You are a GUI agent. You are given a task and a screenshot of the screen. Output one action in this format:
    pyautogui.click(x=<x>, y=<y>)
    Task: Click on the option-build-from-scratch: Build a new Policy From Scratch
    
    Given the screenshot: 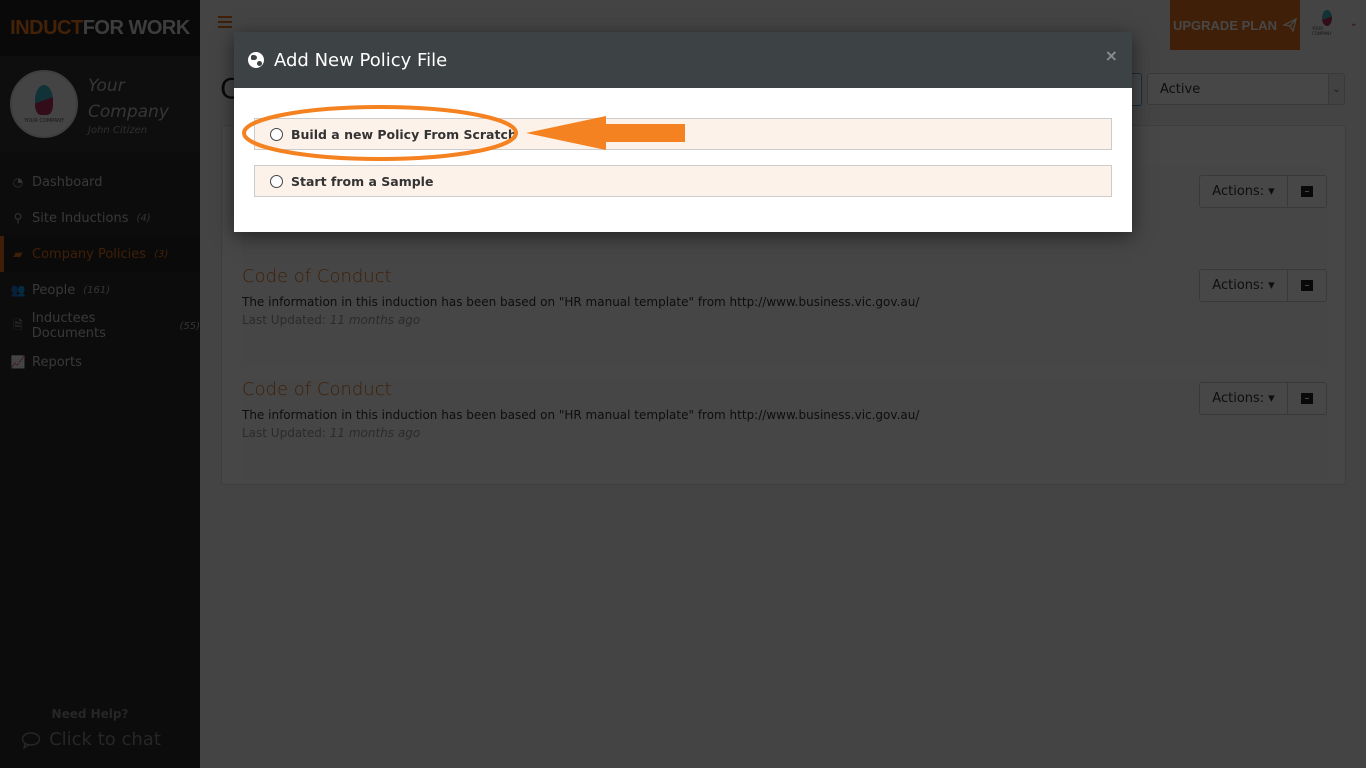 What is the action you would take?
    pyautogui.click(x=683, y=134)
    